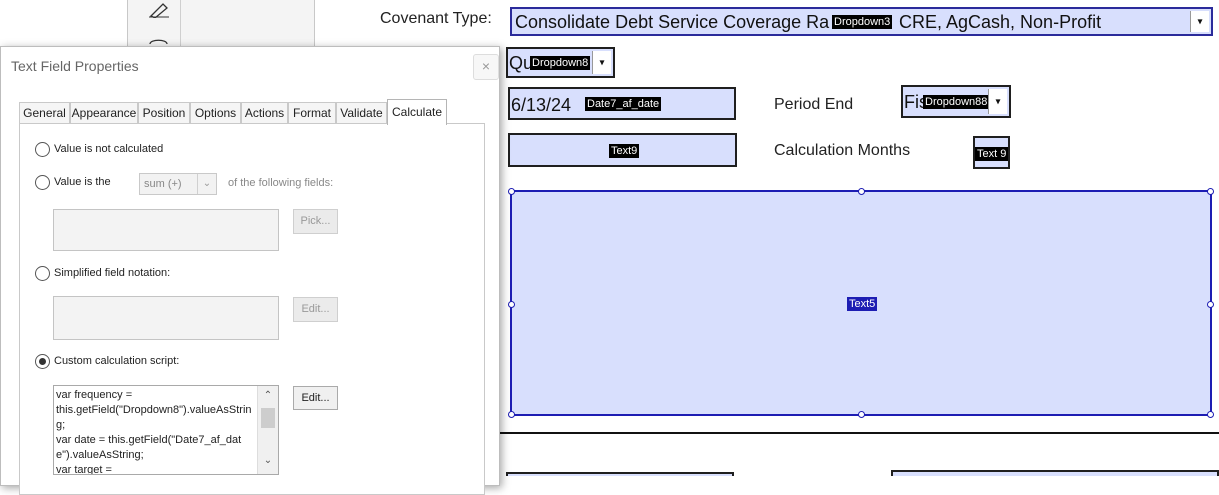 This screenshot has width=1219, height=495. What do you see at coordinates (104, 113) in the screenshot?
I see `tab-appearance: Appearance` at bounding box center [104, 113].